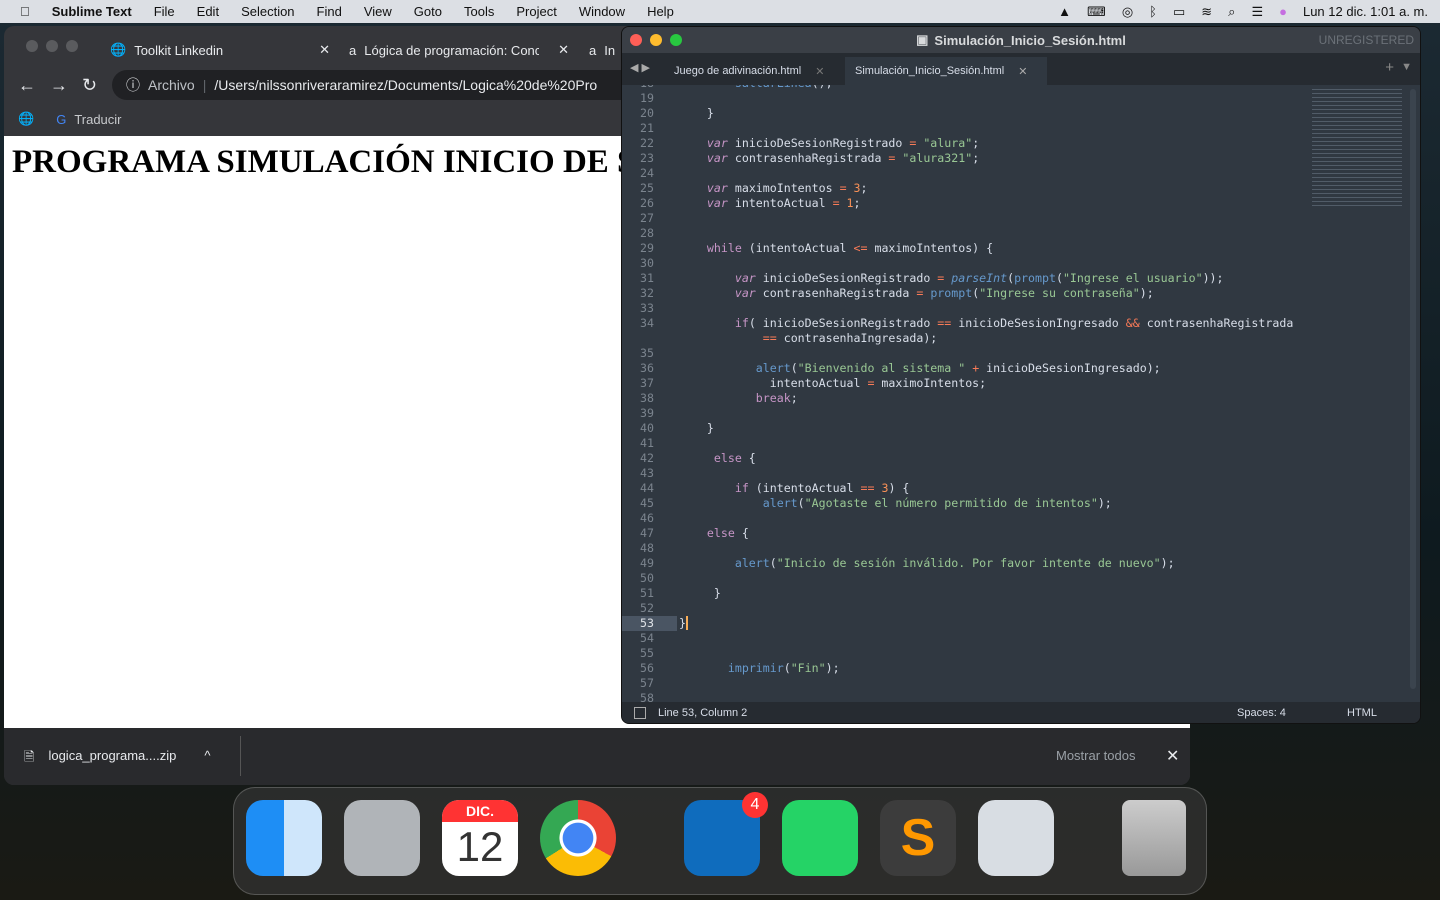  I want to click on tab-logica-programacion: a Lógica de programación: Conc ✕, so click(459, 50).